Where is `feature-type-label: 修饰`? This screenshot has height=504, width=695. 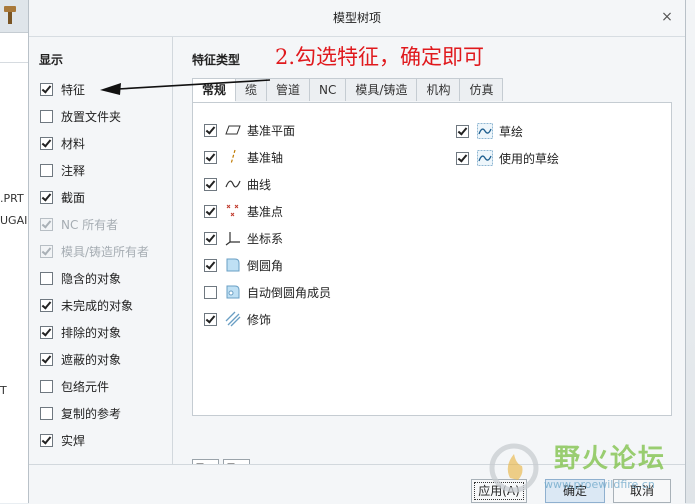 feature-type-label: 修饰 is located at coordinates (259, 319).